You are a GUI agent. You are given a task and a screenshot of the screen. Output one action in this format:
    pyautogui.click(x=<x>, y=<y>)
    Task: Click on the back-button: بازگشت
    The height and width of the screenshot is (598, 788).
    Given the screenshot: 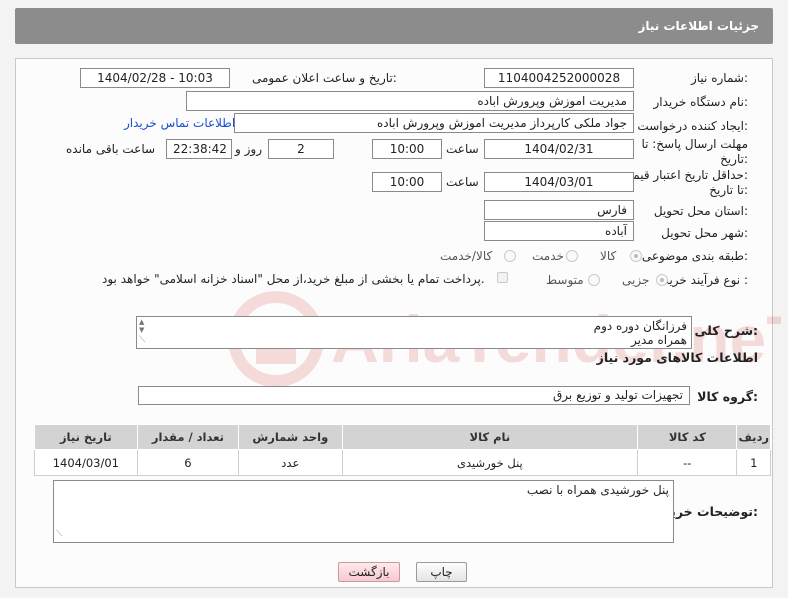 What is the action you would take?
    pyautogui.click(x=369, y=572)
    